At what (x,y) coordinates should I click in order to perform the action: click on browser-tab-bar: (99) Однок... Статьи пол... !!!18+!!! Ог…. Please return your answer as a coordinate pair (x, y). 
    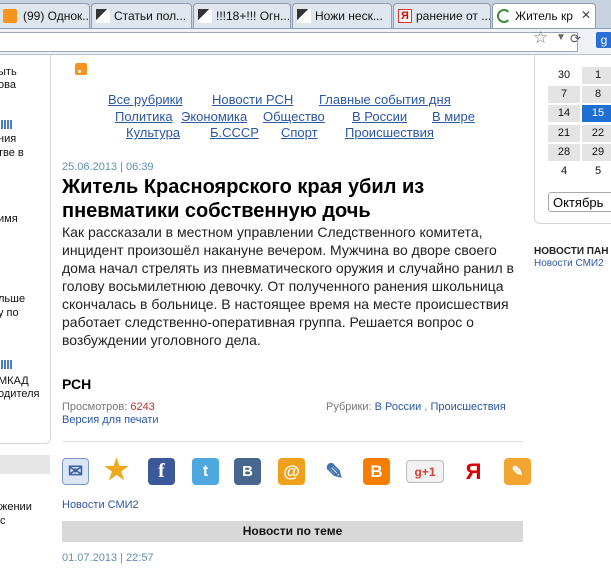
    Looking at the image, I should click on (305, 14).